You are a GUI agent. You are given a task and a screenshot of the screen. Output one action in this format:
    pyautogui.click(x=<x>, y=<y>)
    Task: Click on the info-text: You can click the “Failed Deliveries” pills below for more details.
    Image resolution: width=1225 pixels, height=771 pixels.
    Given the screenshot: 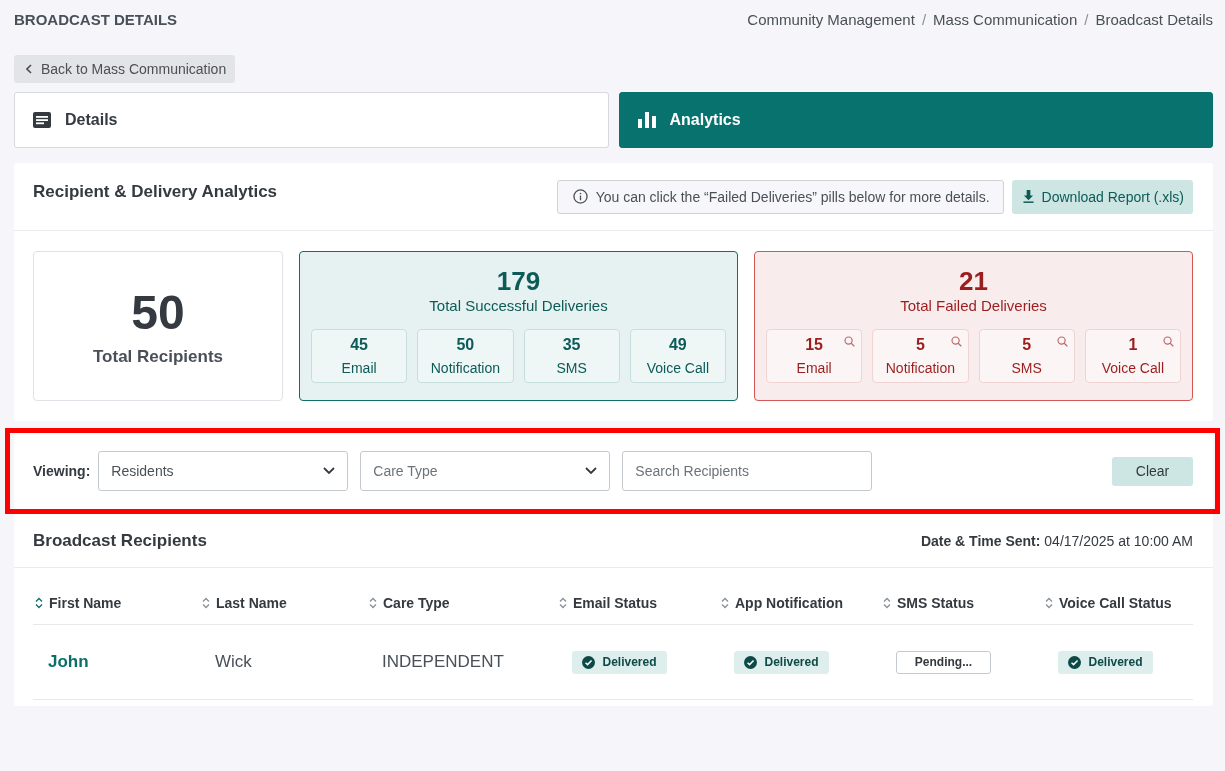 What is the action you would take?
    pyautogui.click(x=792, y=196)
    